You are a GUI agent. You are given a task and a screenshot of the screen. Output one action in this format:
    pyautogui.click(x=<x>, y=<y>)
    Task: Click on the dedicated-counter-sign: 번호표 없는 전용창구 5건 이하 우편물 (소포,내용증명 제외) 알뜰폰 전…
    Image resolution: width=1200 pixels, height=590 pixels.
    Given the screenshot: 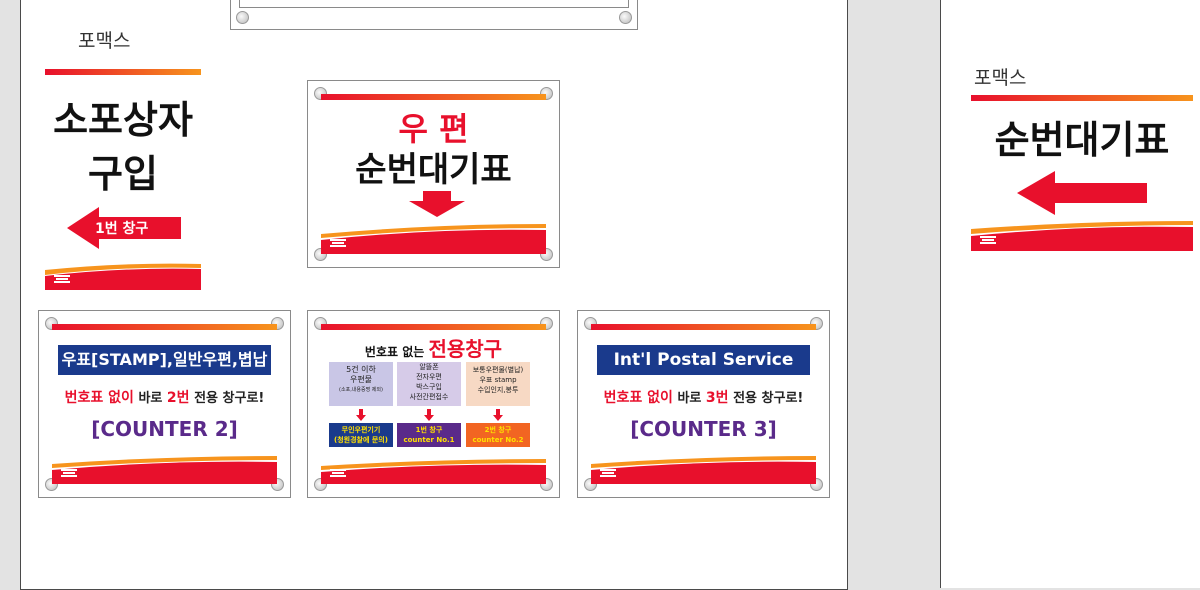 What is the action you would take?
    pyautogui.click(x=433, y=404)
    